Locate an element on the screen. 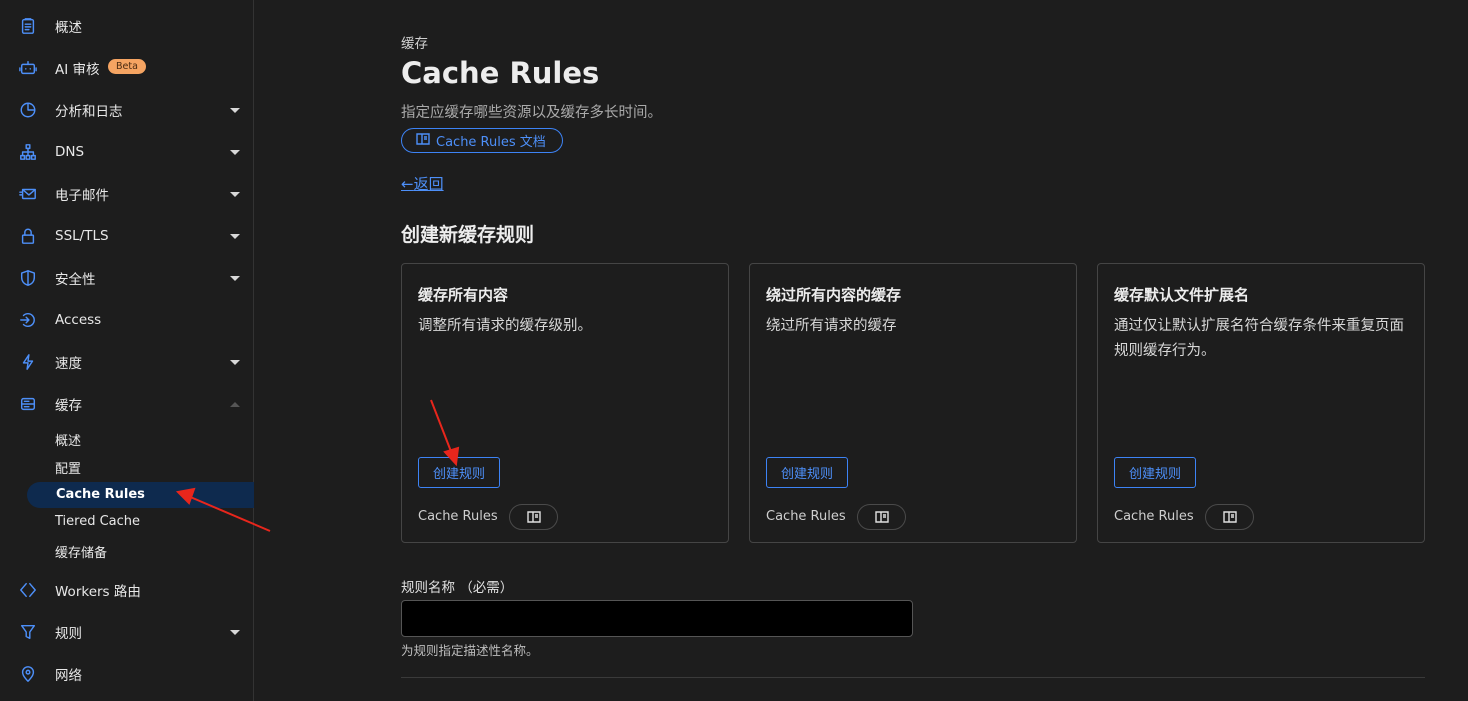 Image resolution: width=1468 pixels, height=701 pixels. sidebar-item-label: DNS is located at coordinates (70, 152).